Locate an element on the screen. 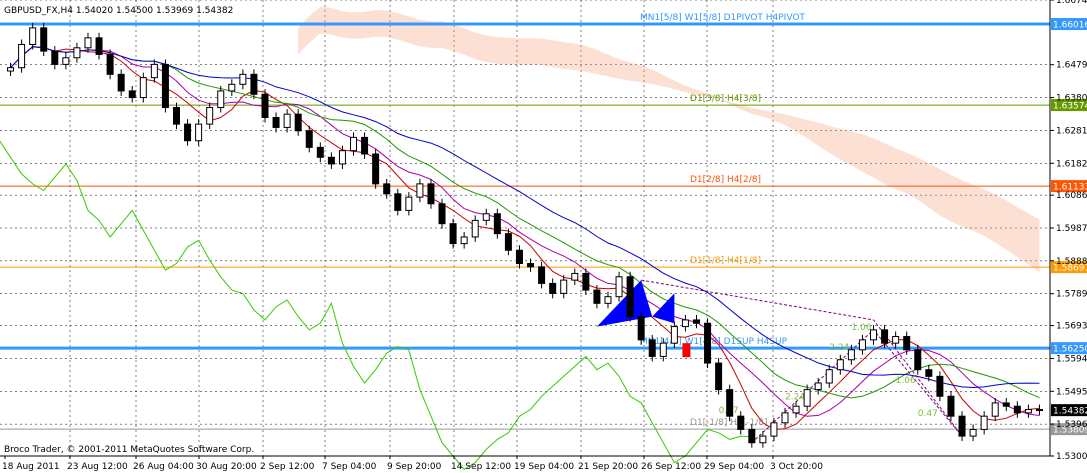 The height and width of the screenshot is (473, 1087). level-label: MN1[5/8] W1[5/8] D1PIVOT H4PIVOT is located at coordinates (722, 18).